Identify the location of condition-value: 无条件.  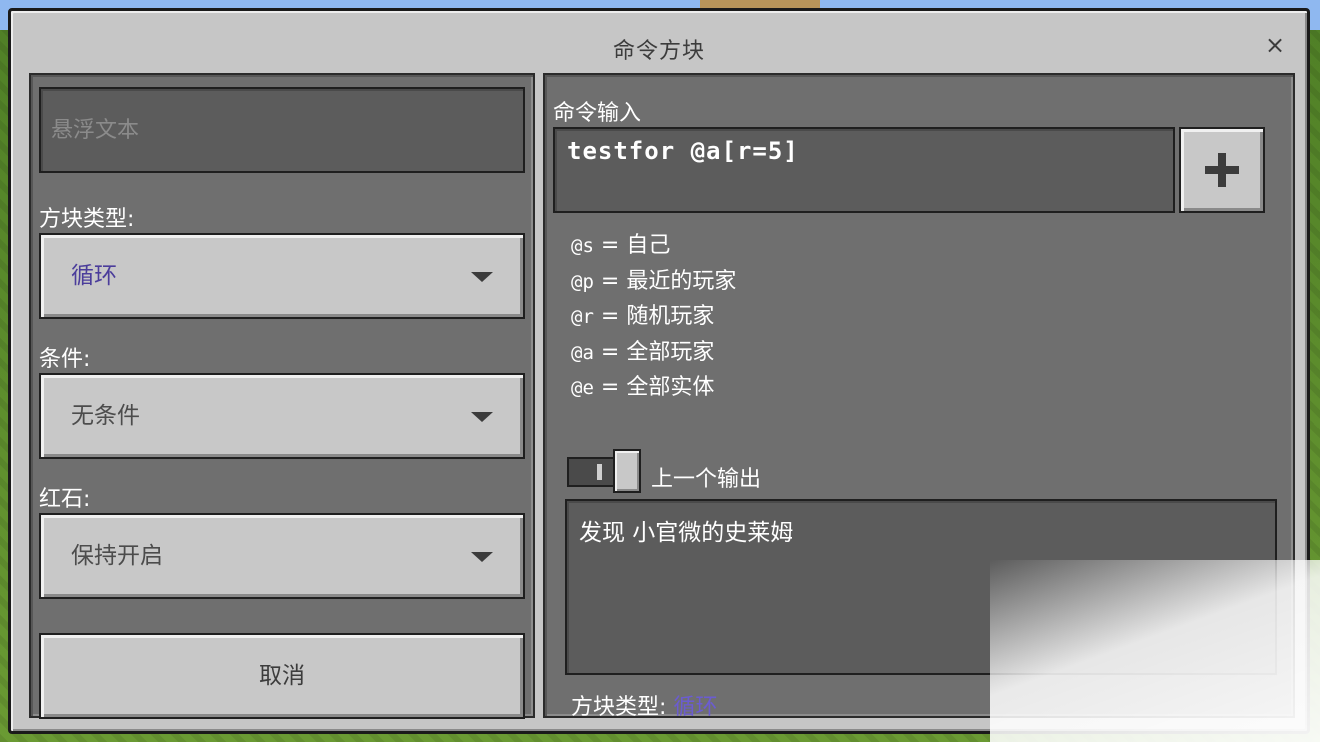
(105, 416).